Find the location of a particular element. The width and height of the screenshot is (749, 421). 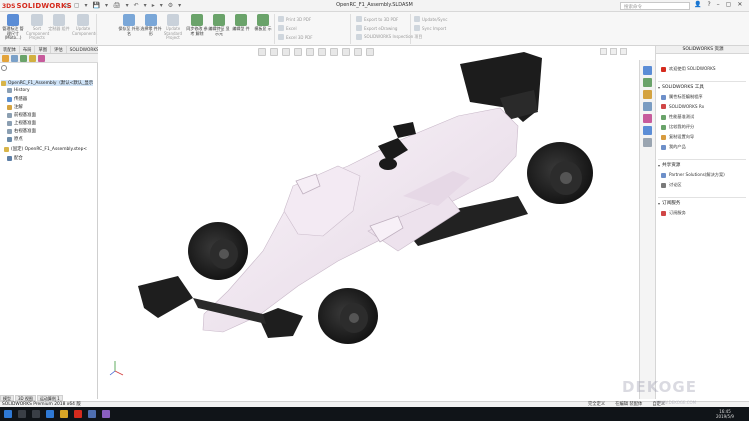

tree-item: 上视基准面 is located at coordinates (21, 123).